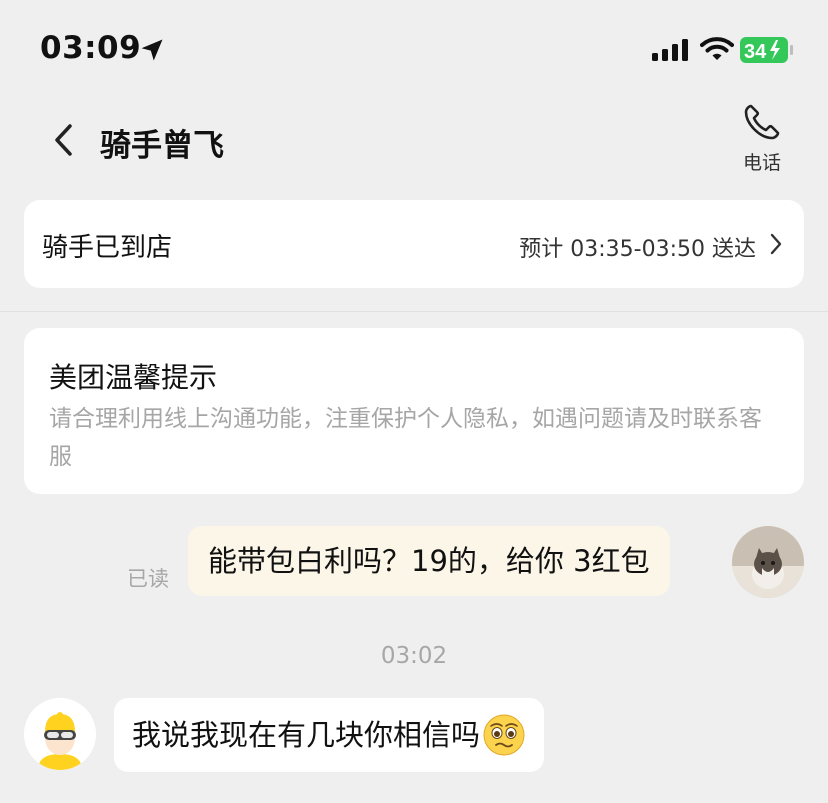 Image resolution: width=828 pixels, height=803 pixels. I want to click on rider-message-bubble: 我说我现在有几块你相信吗, so click(329, 735).